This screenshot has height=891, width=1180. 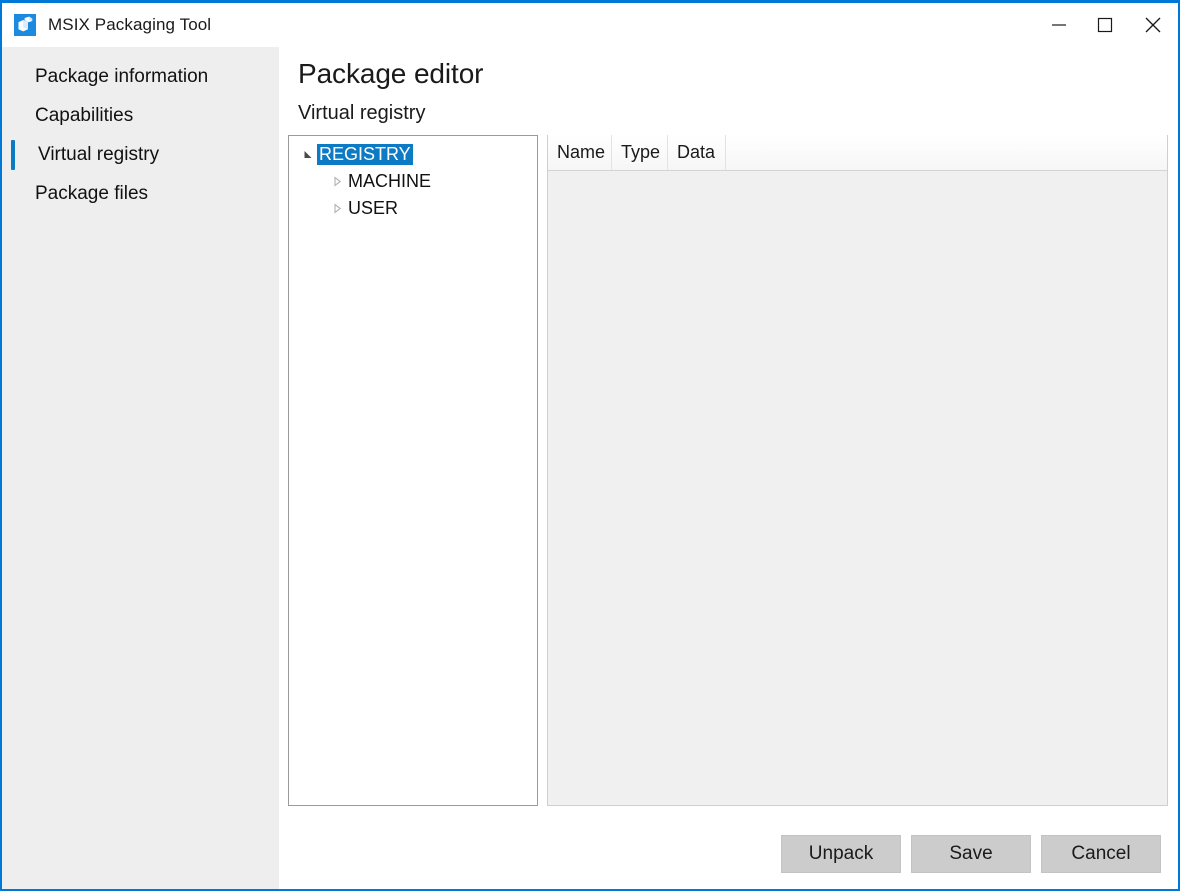 I want to click on tree-node-label: MACHINE, so click(x=390, y=181).